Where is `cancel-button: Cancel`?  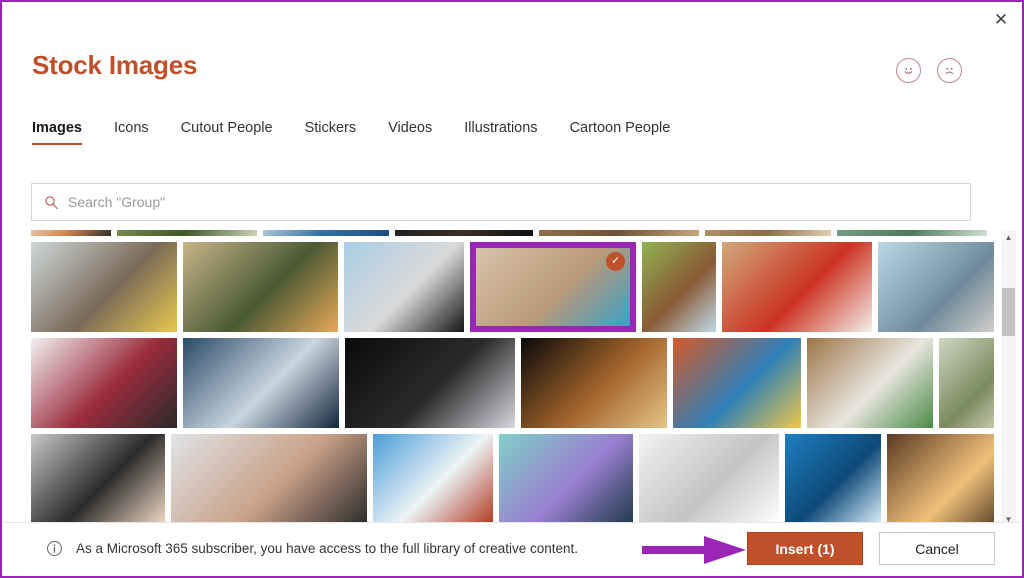
cancel-button: Cancel is located at coordinates (937, 548).